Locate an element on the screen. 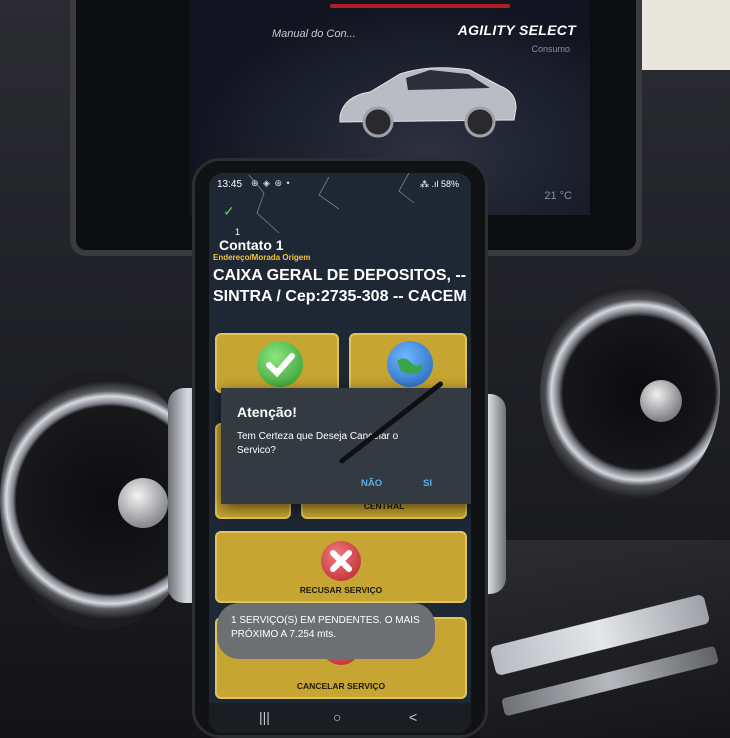  refuse-service-label: RECUSAR SERVIÇO is located at coordinates (341, 590).